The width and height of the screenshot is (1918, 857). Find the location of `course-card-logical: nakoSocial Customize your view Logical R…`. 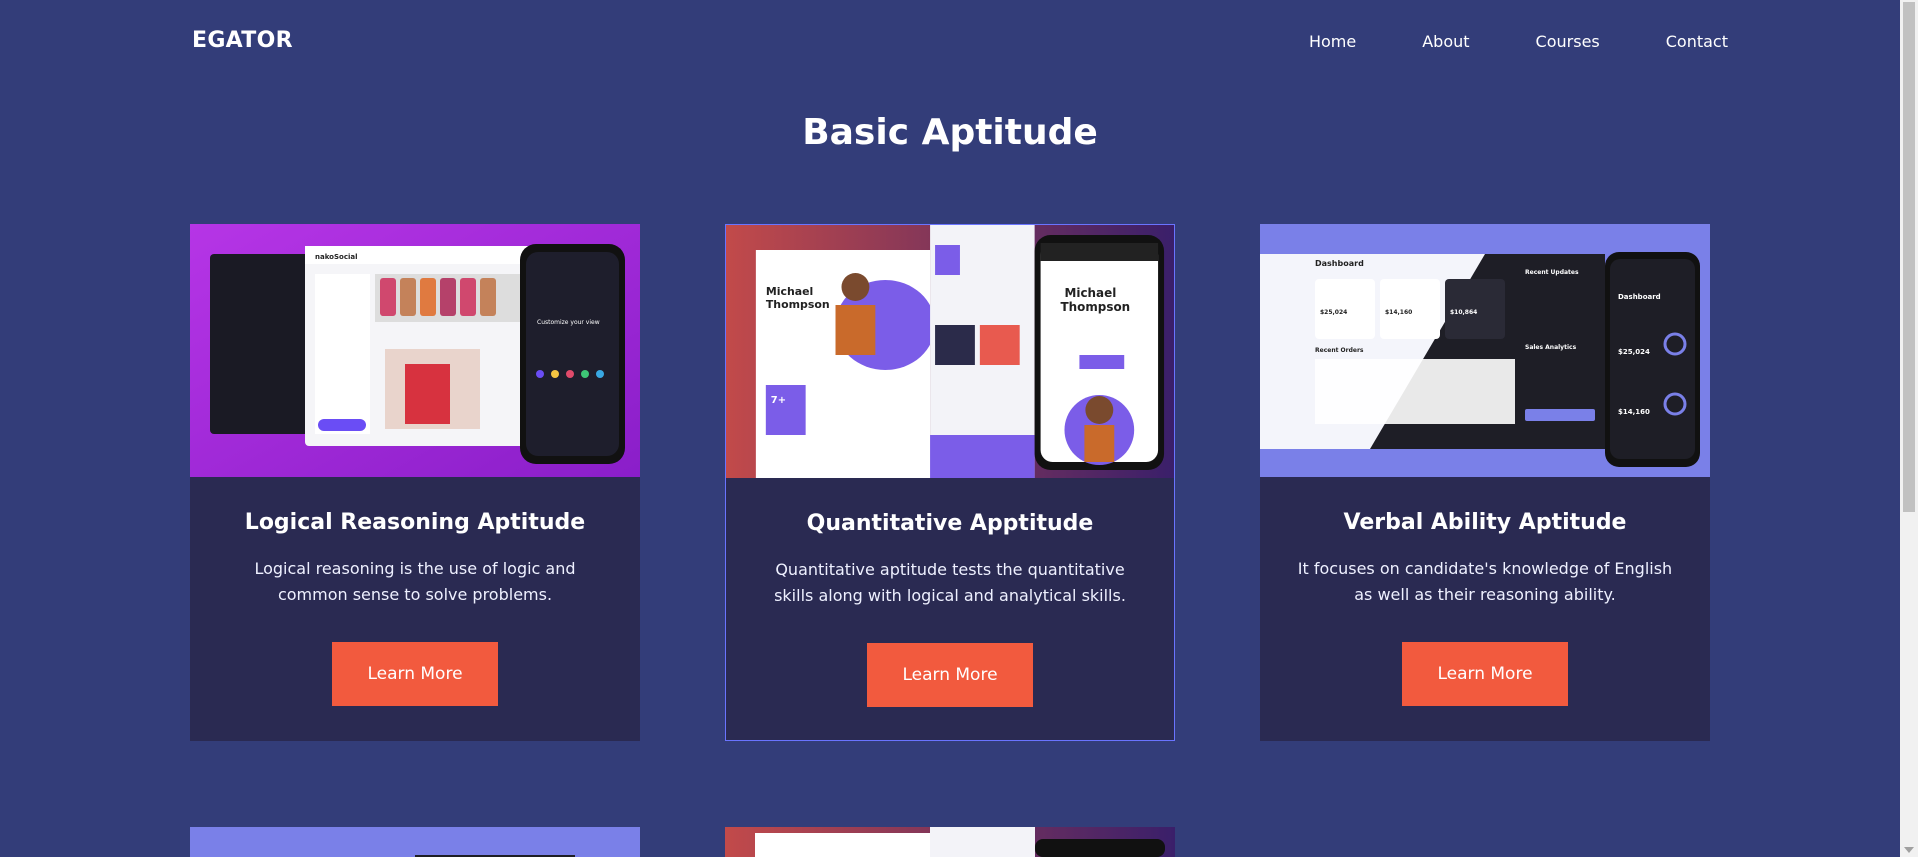

course-card-logical: nakoSocial Customize your view Logical R… is located at coordinates (415, 482).